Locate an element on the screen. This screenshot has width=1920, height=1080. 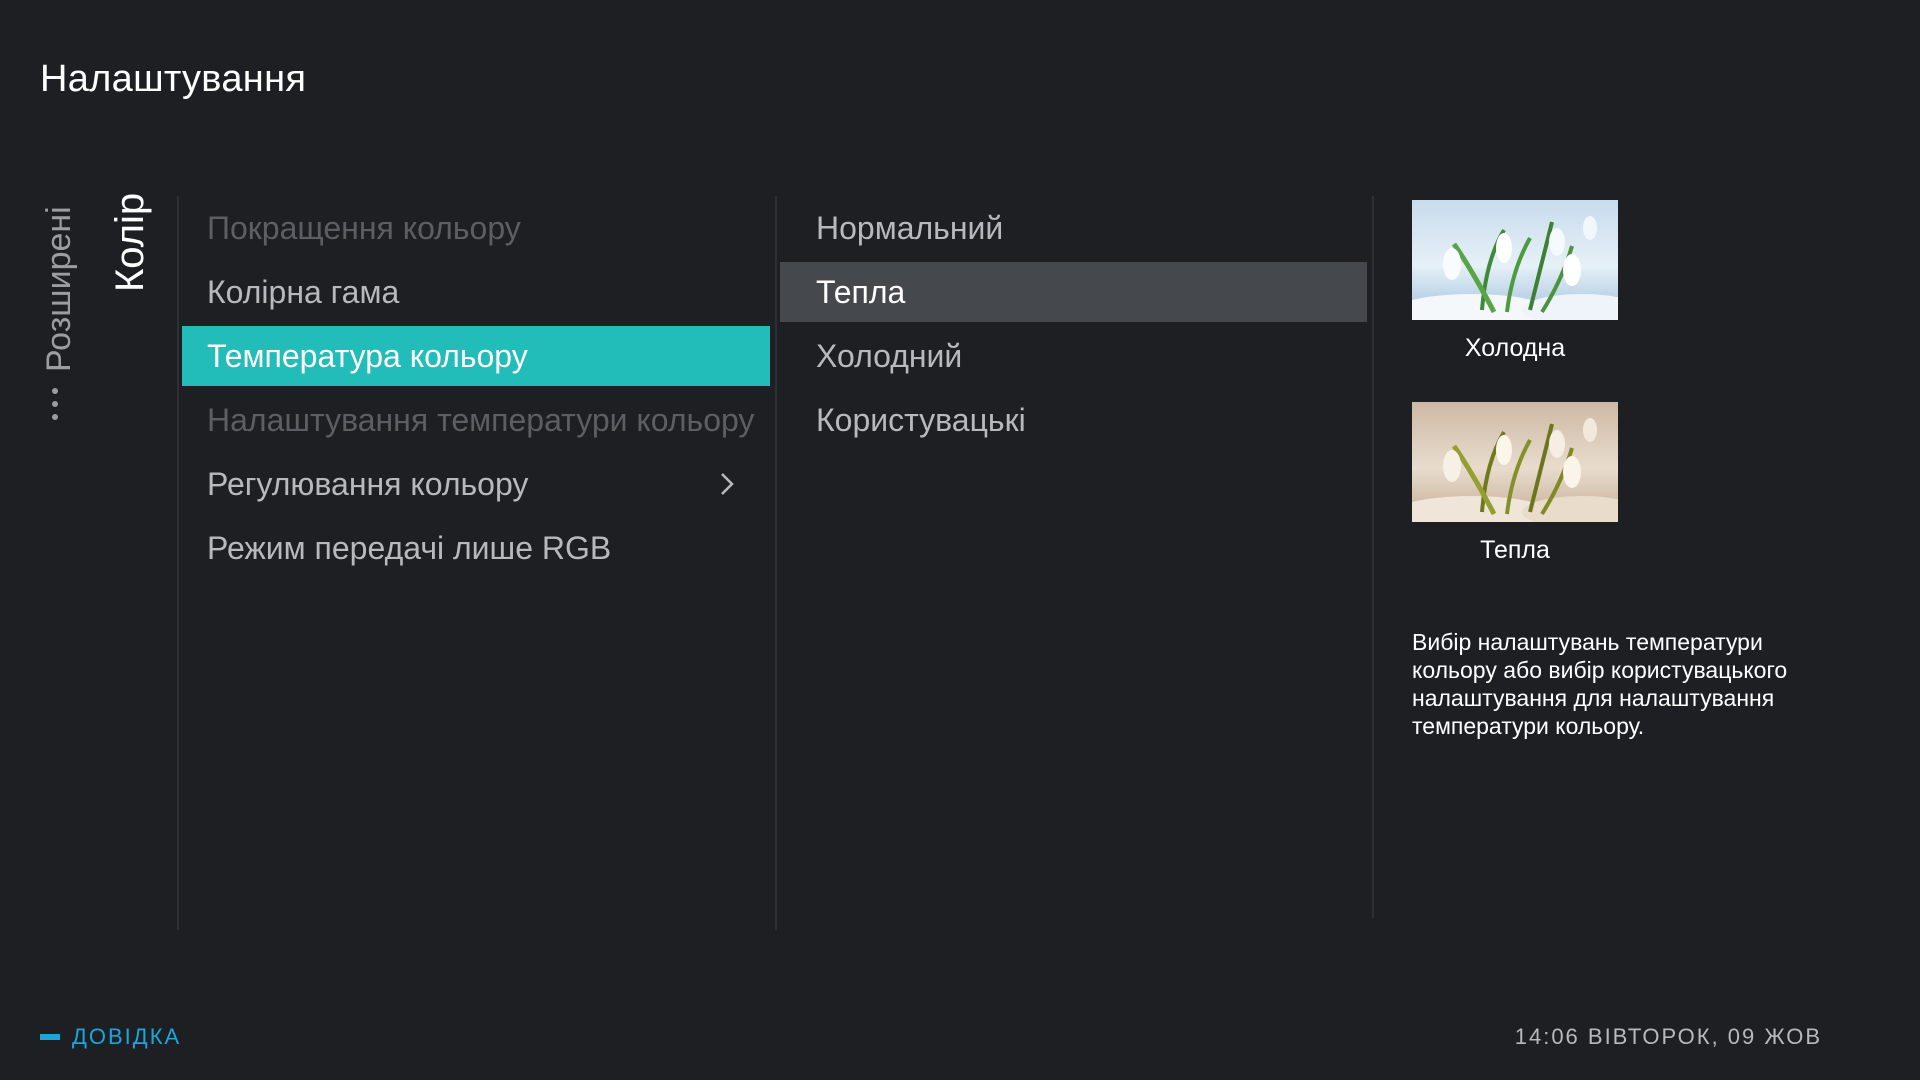
option-label: Нормальний is located at coordinates (910, 227).